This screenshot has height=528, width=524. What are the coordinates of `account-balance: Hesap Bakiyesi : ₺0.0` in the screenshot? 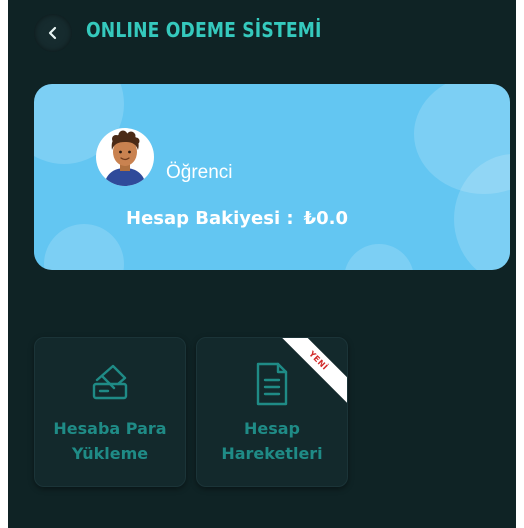 It's located at (237, 218).